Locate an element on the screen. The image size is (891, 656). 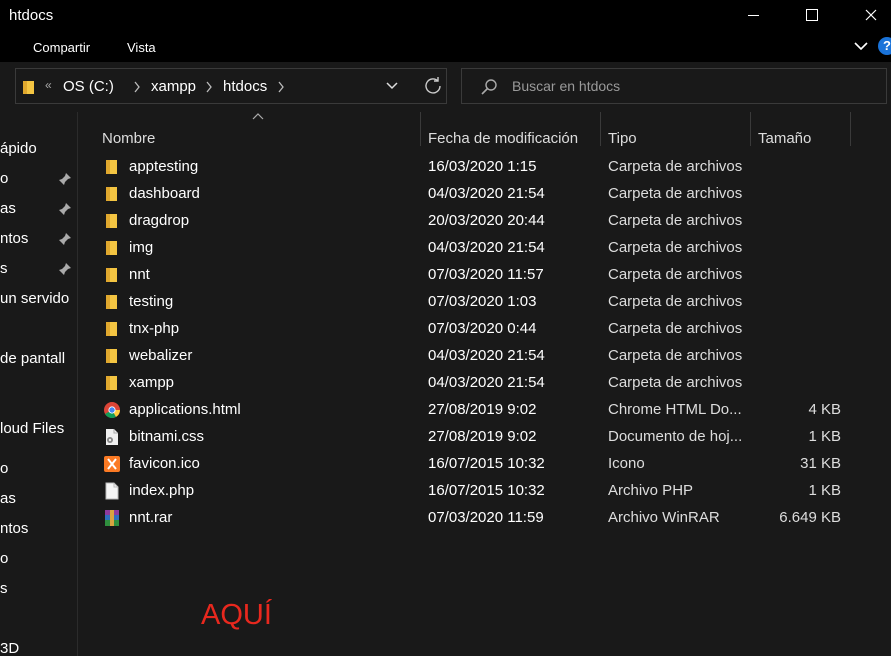
file-size: 4 KB is located at coordinates (824, 409).